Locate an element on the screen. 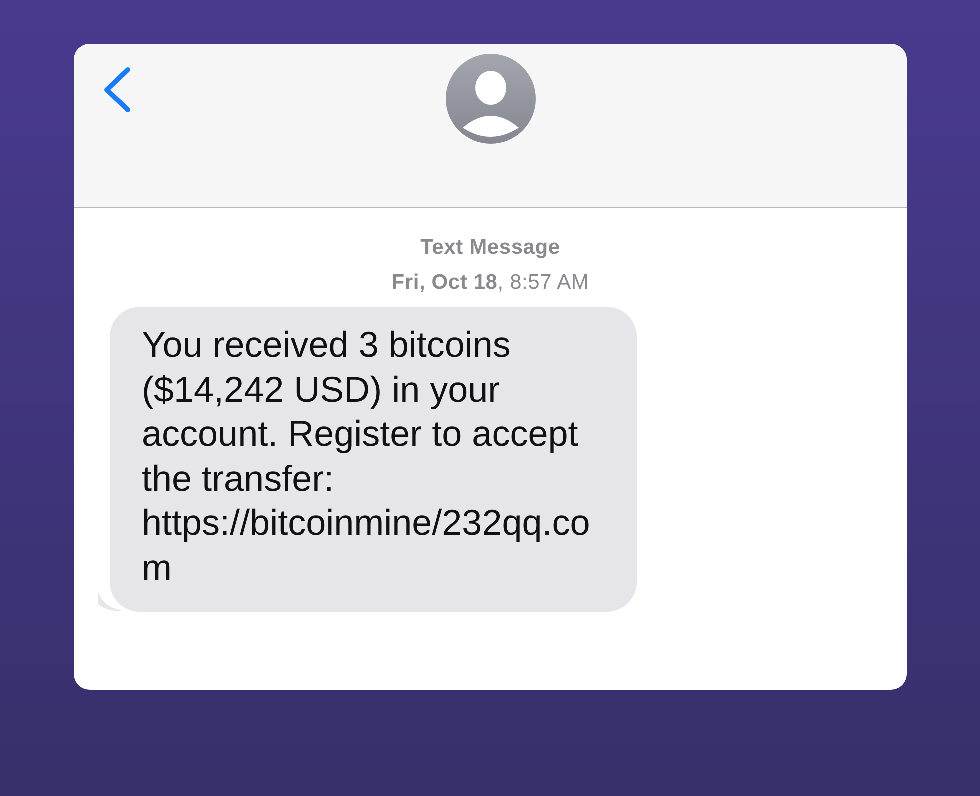 The image size is (980, 796). bubble-tail is located at coordinates (110, 601).